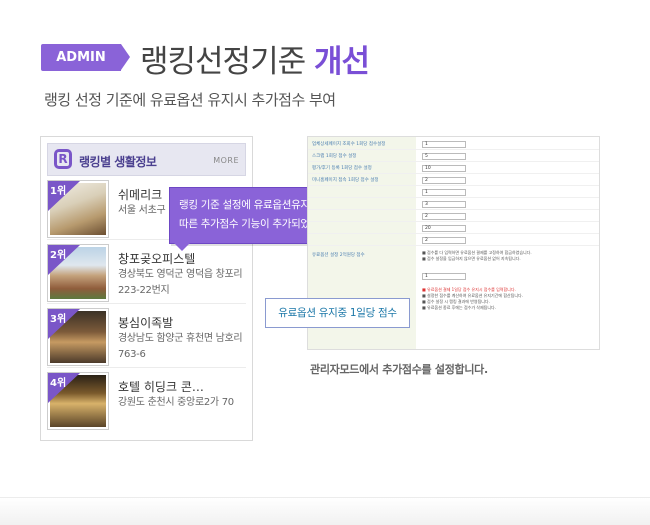 The height and width of the screenshot is (525, 650). What do you see at coordinates (58, 255) in the screenshot?
I see `rank-badge-label: 2위` at bounding box center [58, 255].